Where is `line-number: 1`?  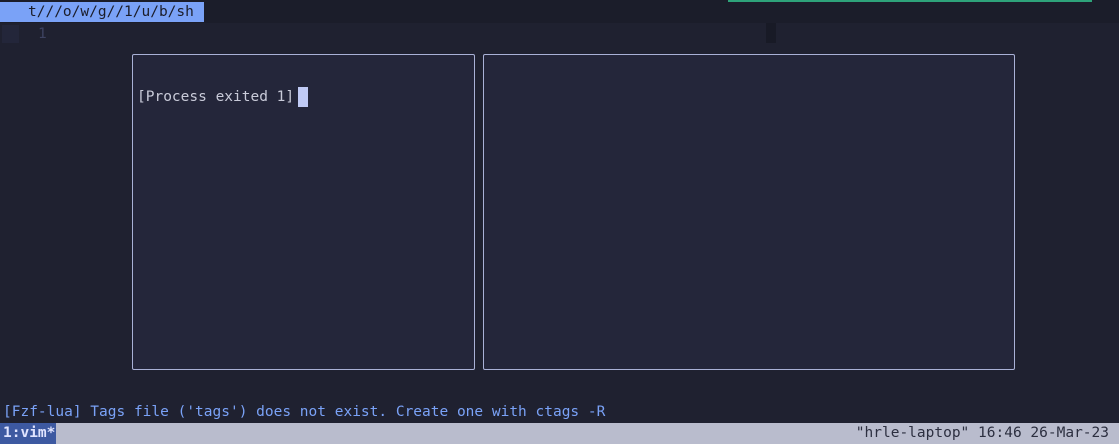
line-number: 1 is located at coordinates (42, 34).